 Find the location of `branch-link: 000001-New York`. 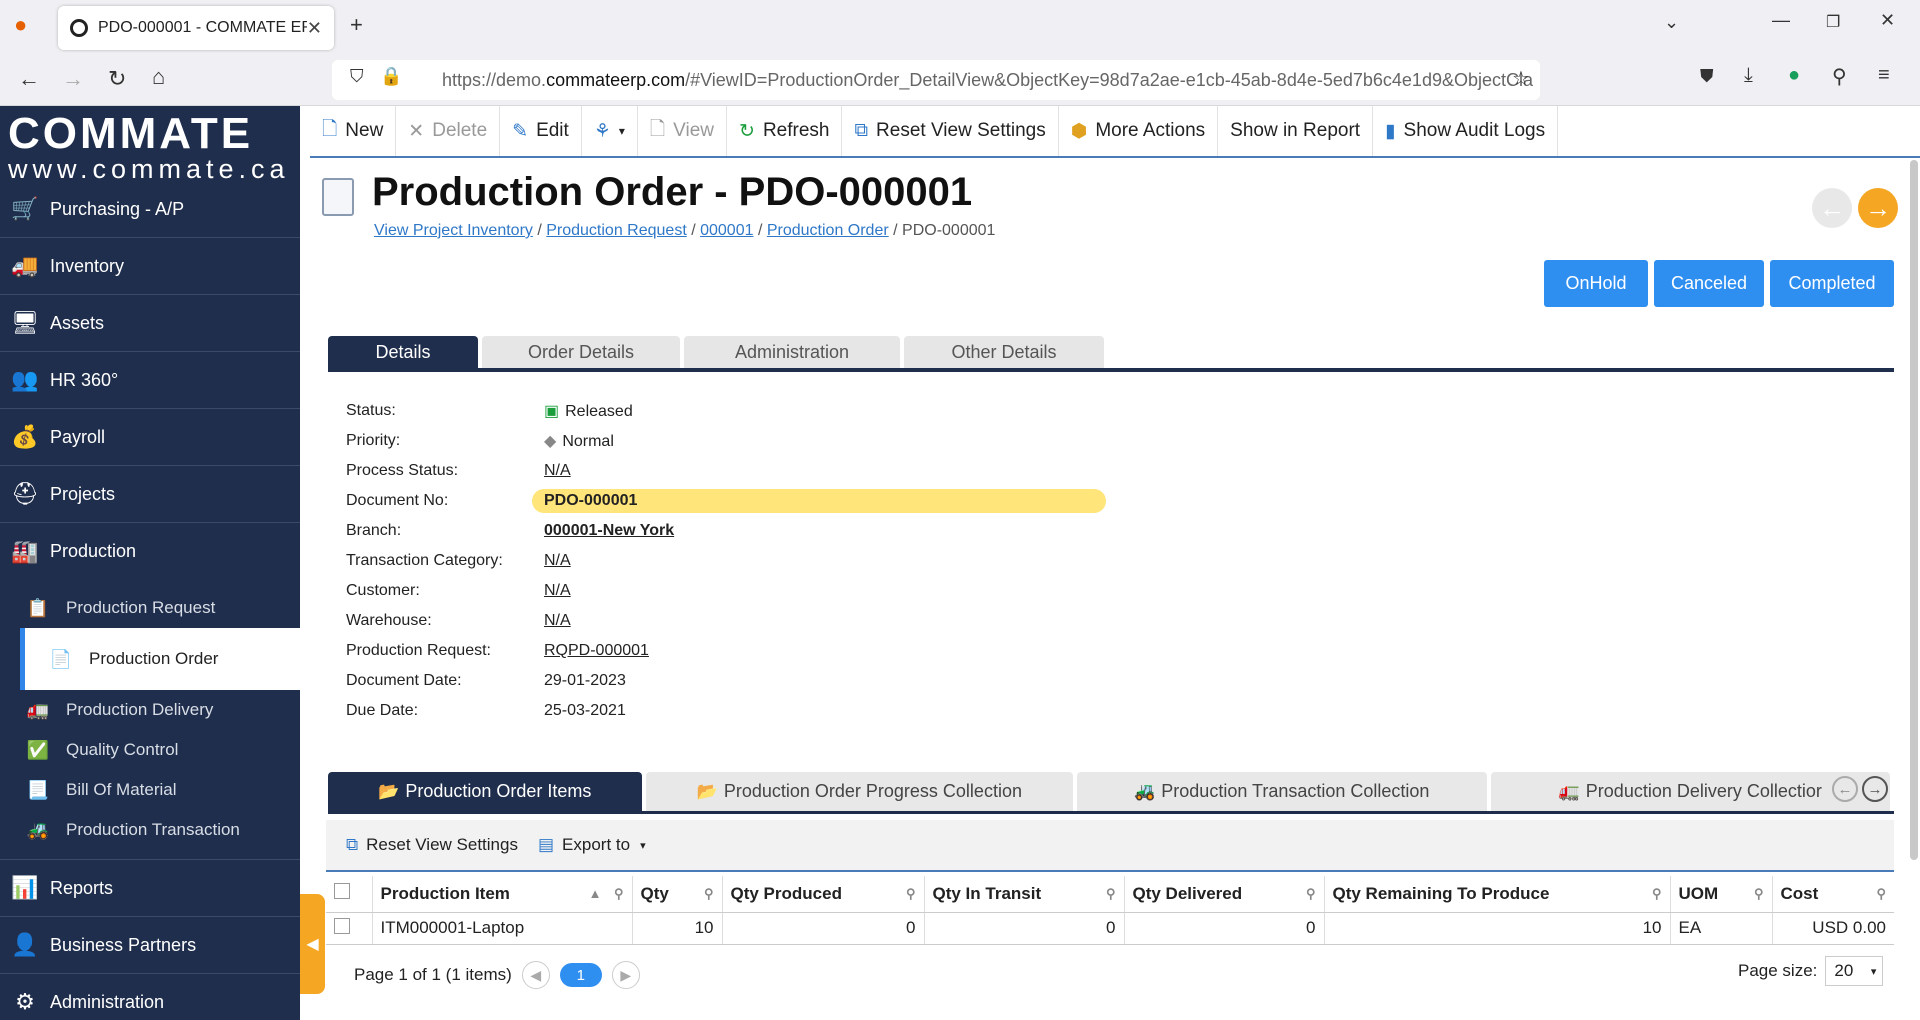

branch-link: 000001-New York is located at coordinates (825, 531).